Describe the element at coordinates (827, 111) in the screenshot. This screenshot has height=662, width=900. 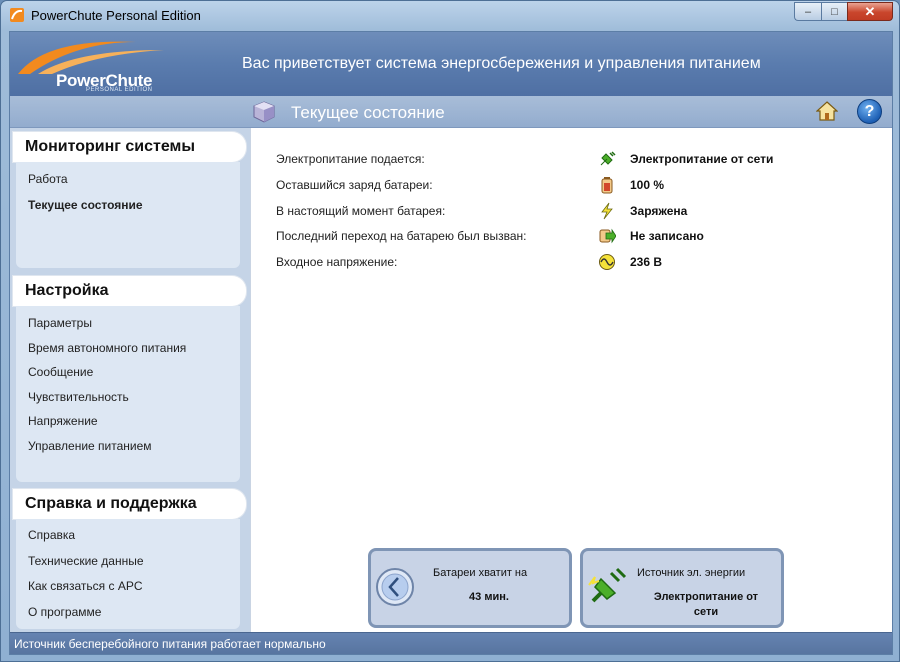
I see `home-icon` at that location.